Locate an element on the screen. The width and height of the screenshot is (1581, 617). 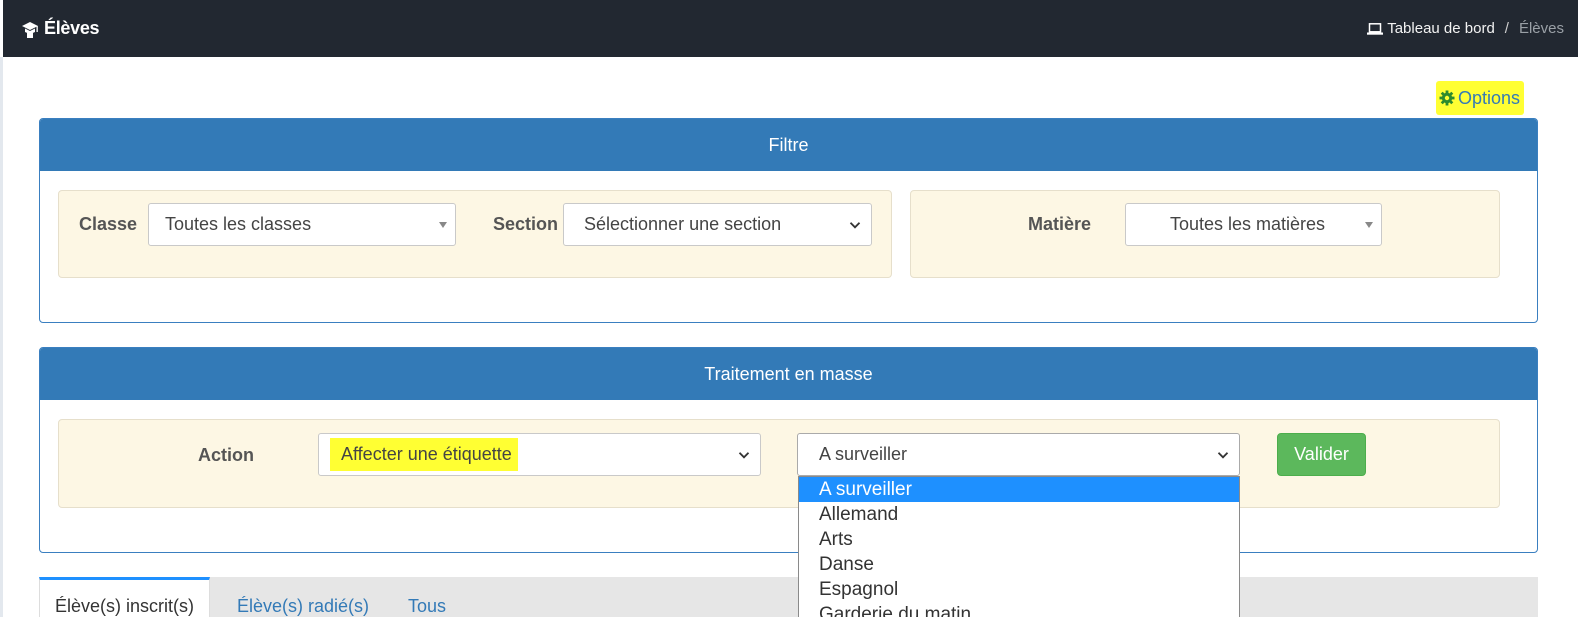
app-title-text: Élèves is located at coordinates (72, 28).